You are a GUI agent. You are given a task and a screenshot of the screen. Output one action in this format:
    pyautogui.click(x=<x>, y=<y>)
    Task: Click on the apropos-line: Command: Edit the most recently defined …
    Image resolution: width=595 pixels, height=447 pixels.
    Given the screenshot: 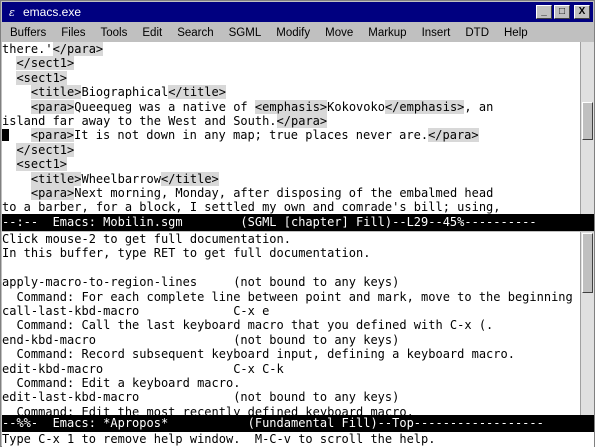 What is the action you would take?
    pyautogui.click(x=208, y=409)
    